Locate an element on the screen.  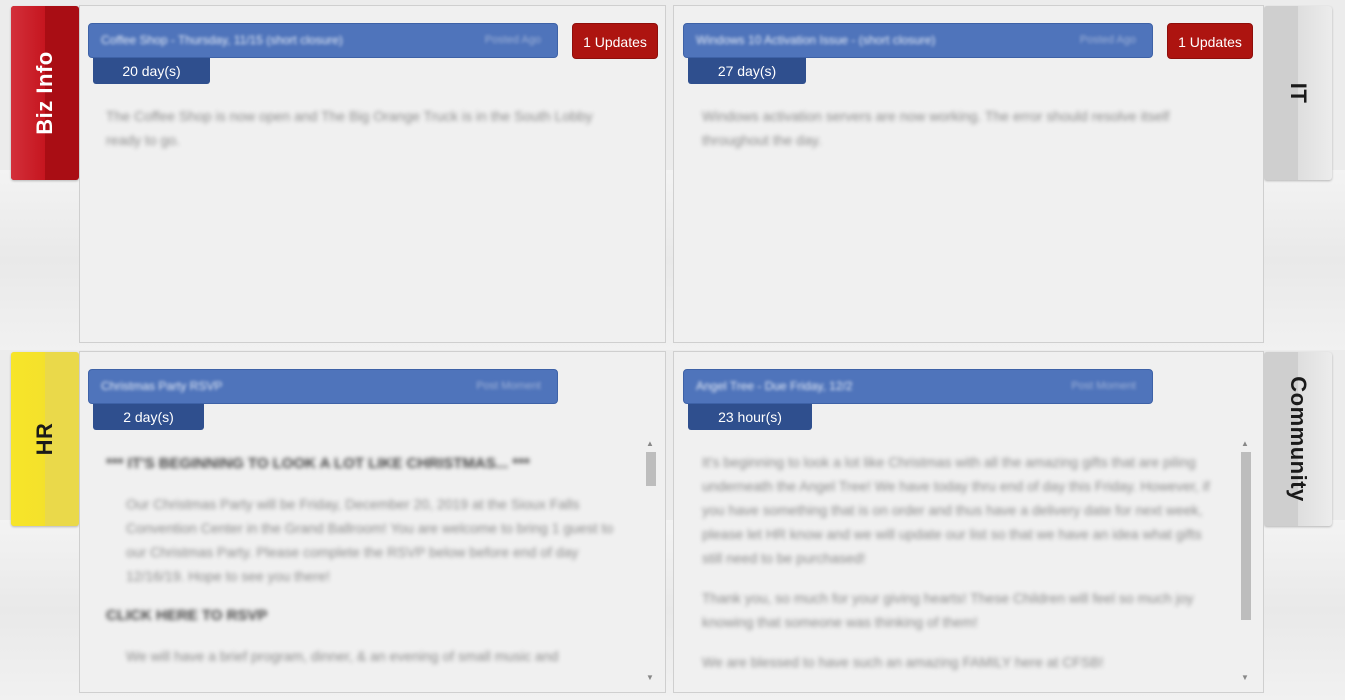
section-label: Community is located at coordinates (1298, 439).